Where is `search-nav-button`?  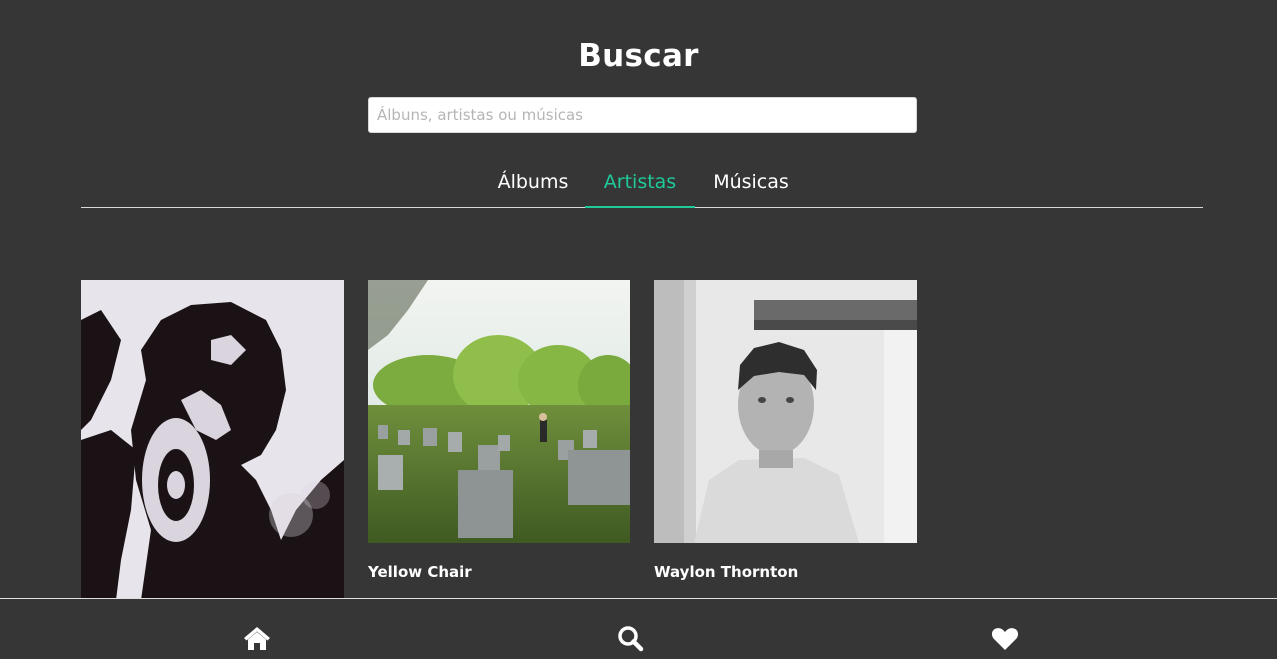
search-nav-button is located at coordinates (631, 639).